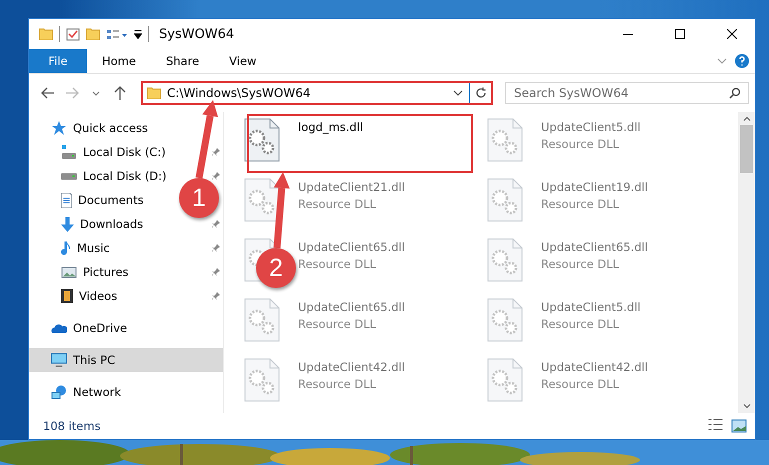 The image size is (769, 465). What do you see at coordinates (72, 426) in the screenshot?
I see `item-count: 108 items` at bounding box center [72, 426].